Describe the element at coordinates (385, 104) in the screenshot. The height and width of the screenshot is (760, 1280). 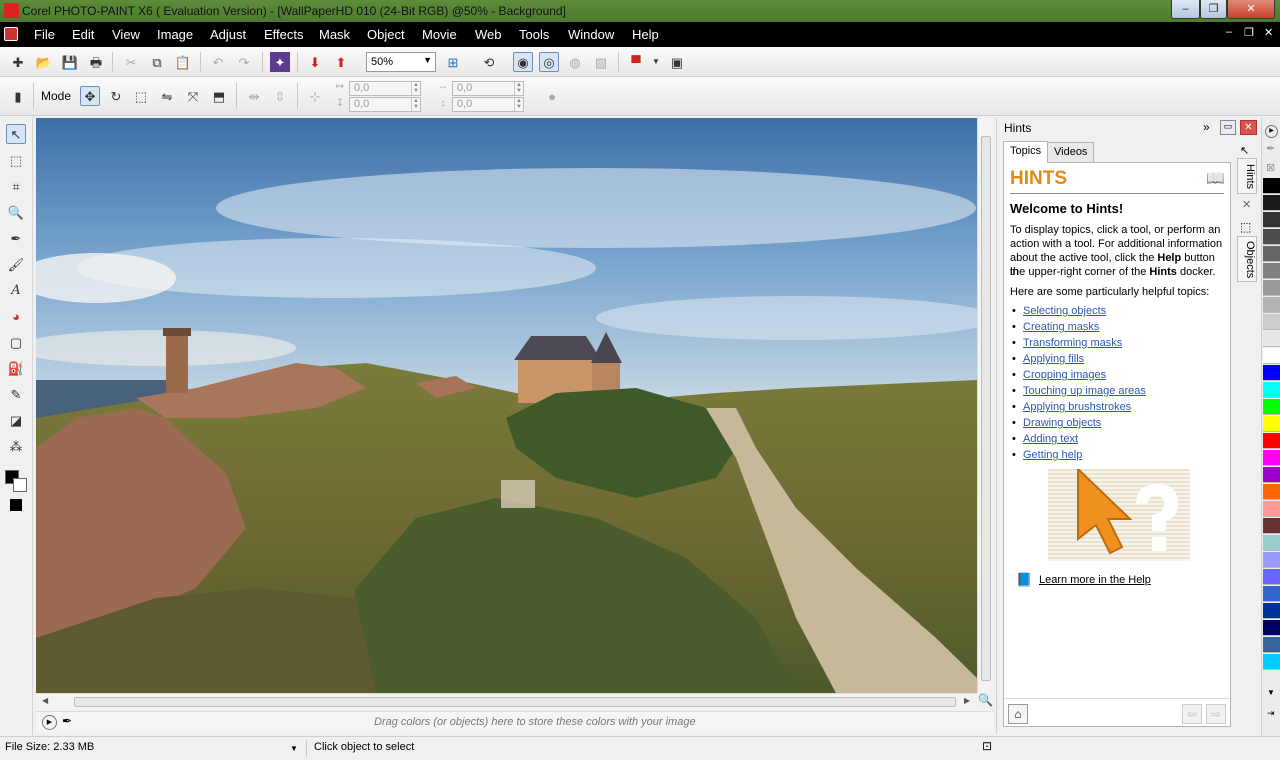
I see `y-position-field: 0,0 ▲ ▼` at that location.